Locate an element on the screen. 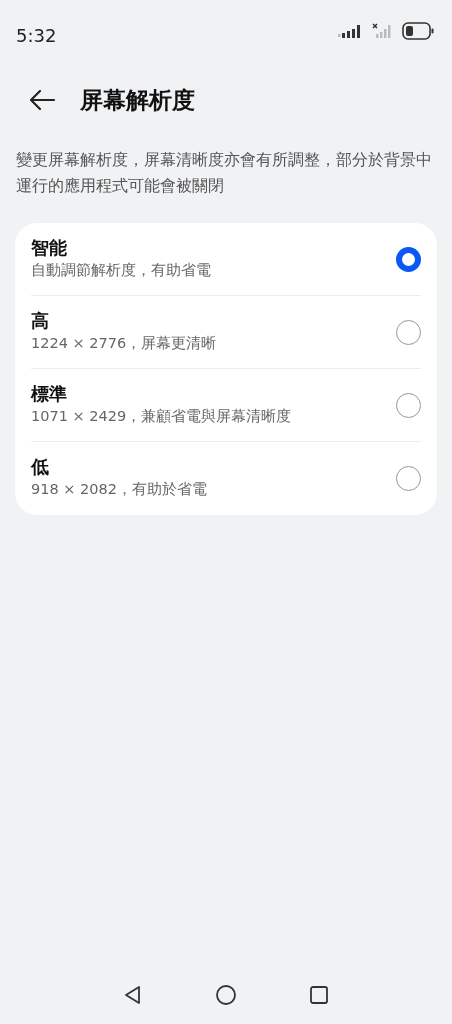 The height and width of the screenshot is (1024, 452). back-nav-icon is located at coordinates (133, 995).